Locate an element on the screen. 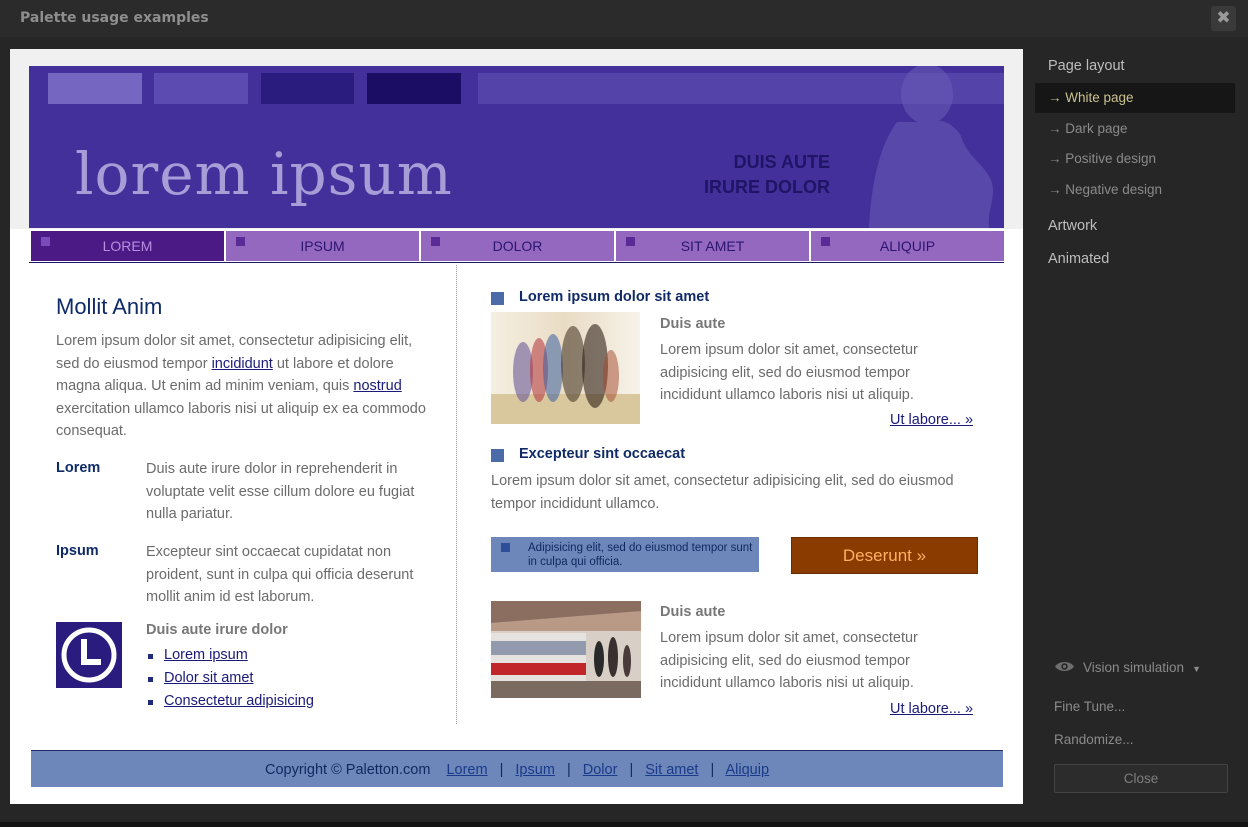 Image resolution: width=1248 pixels, height=827 pixels. list-link: Dolor sit amet is located at coordinates (208, 678).